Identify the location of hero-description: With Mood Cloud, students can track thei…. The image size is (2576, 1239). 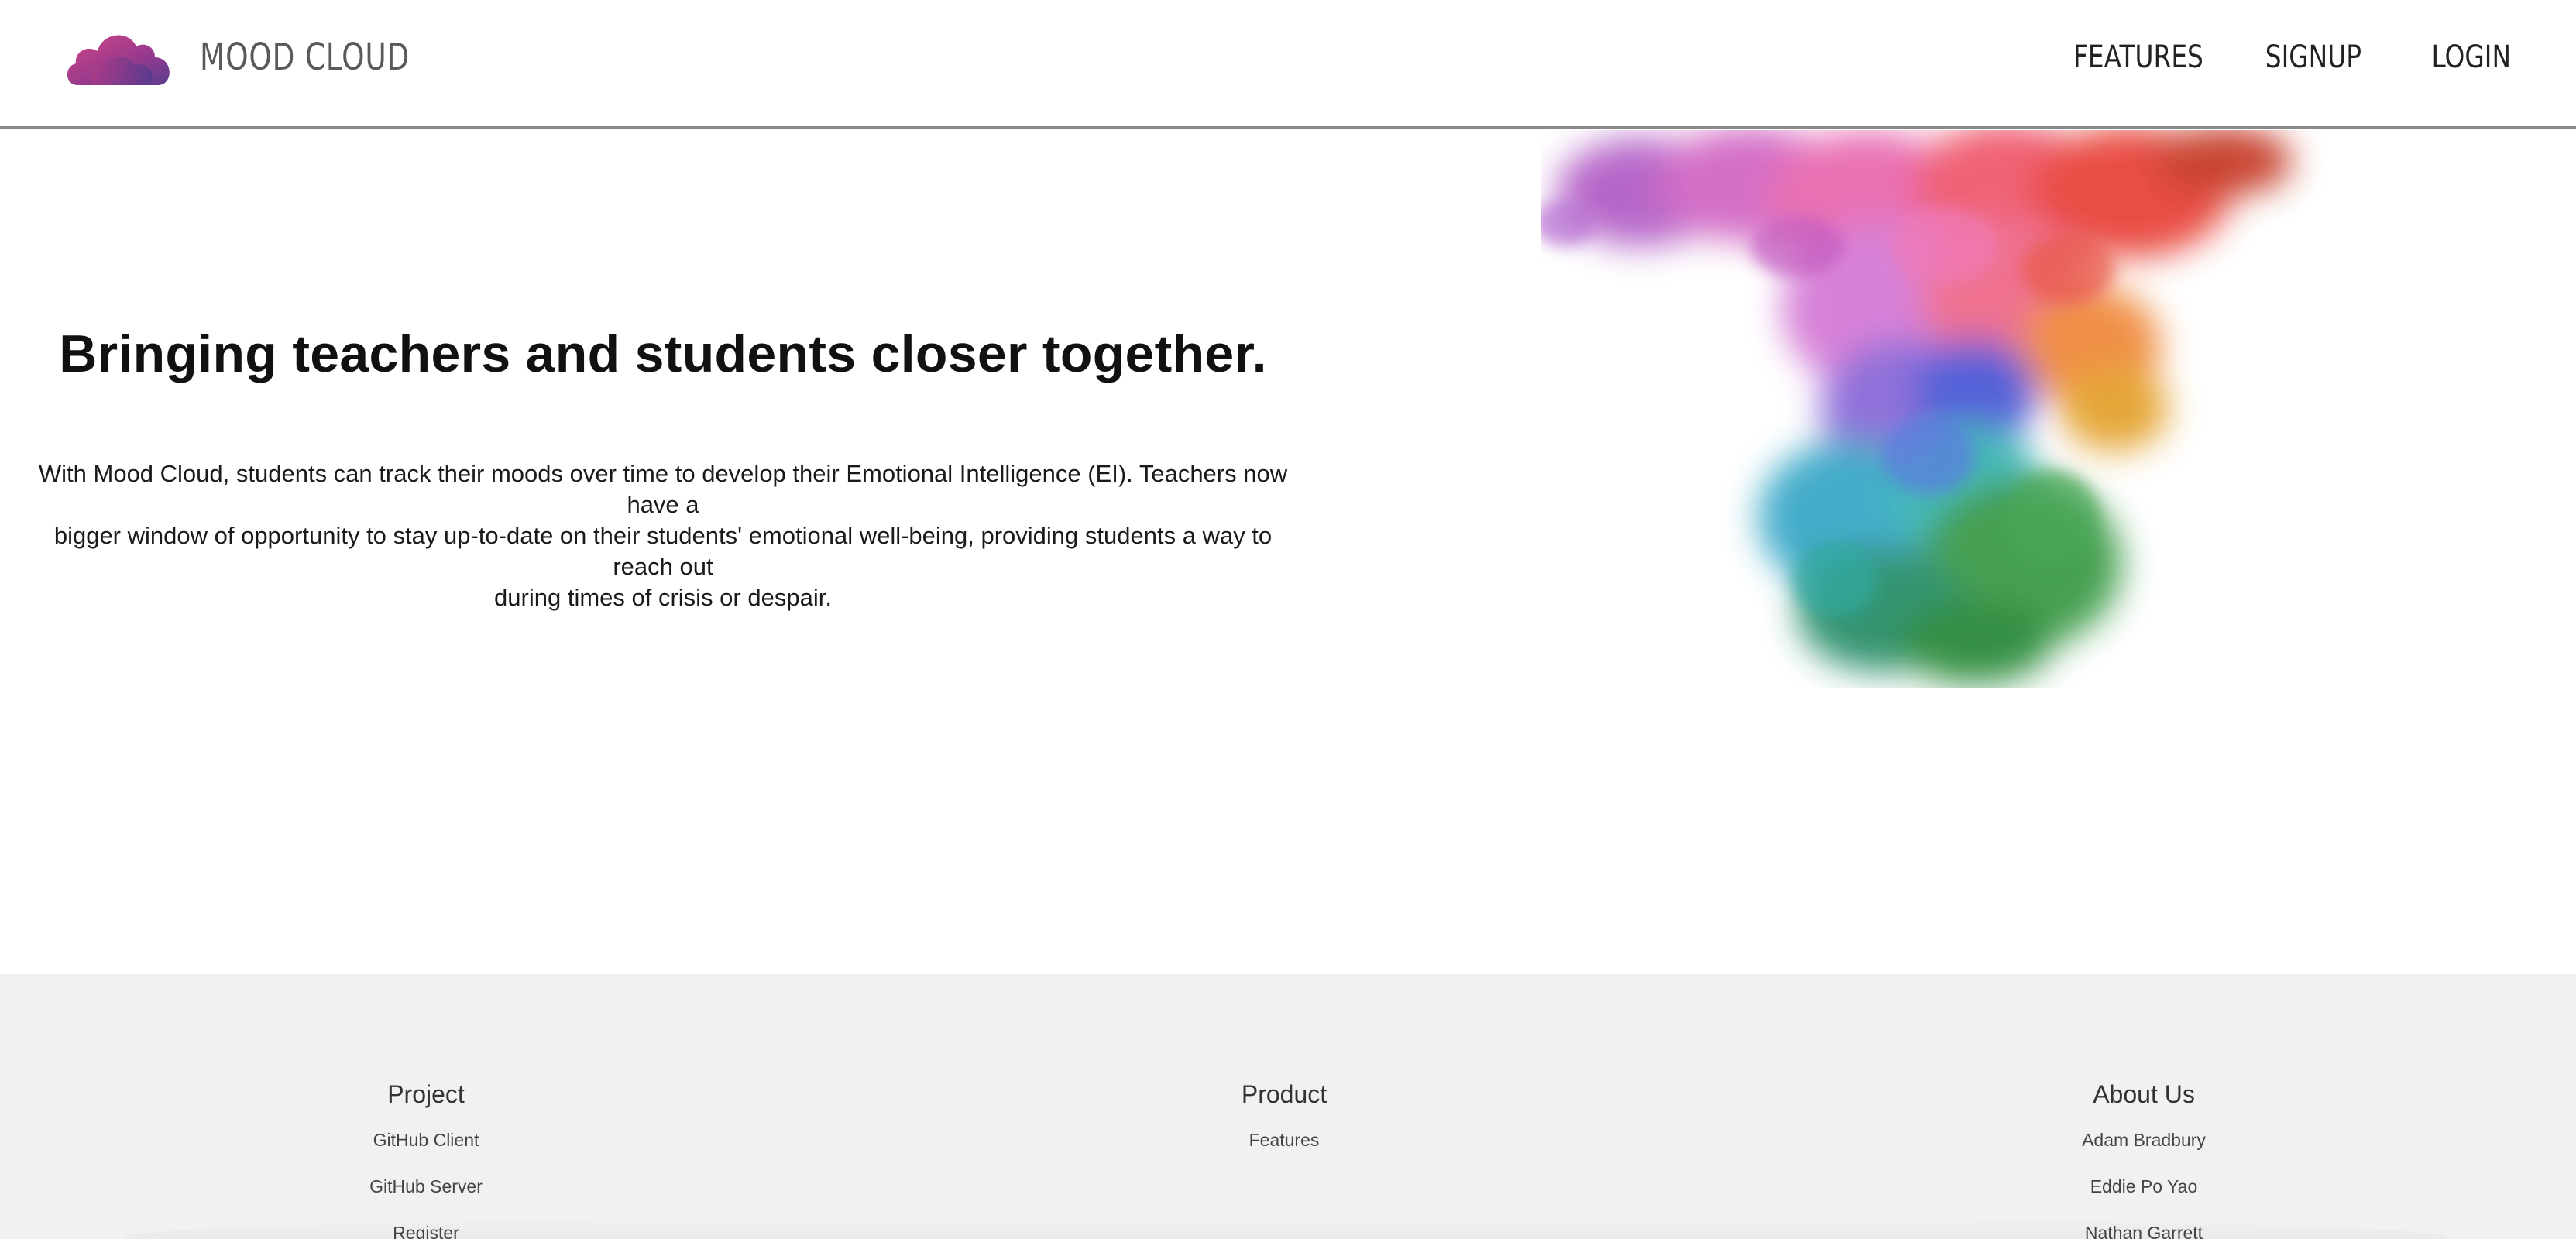
(663, 535).